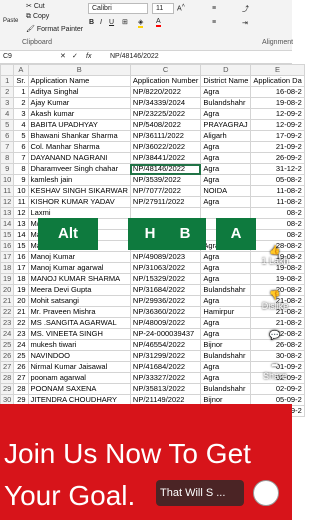 The width and height of the screenshot is (320, 520). What do you see at coordinates (7, 367) in the screenshot?
I see `row-number: 27` at bounding box center [7, 367].